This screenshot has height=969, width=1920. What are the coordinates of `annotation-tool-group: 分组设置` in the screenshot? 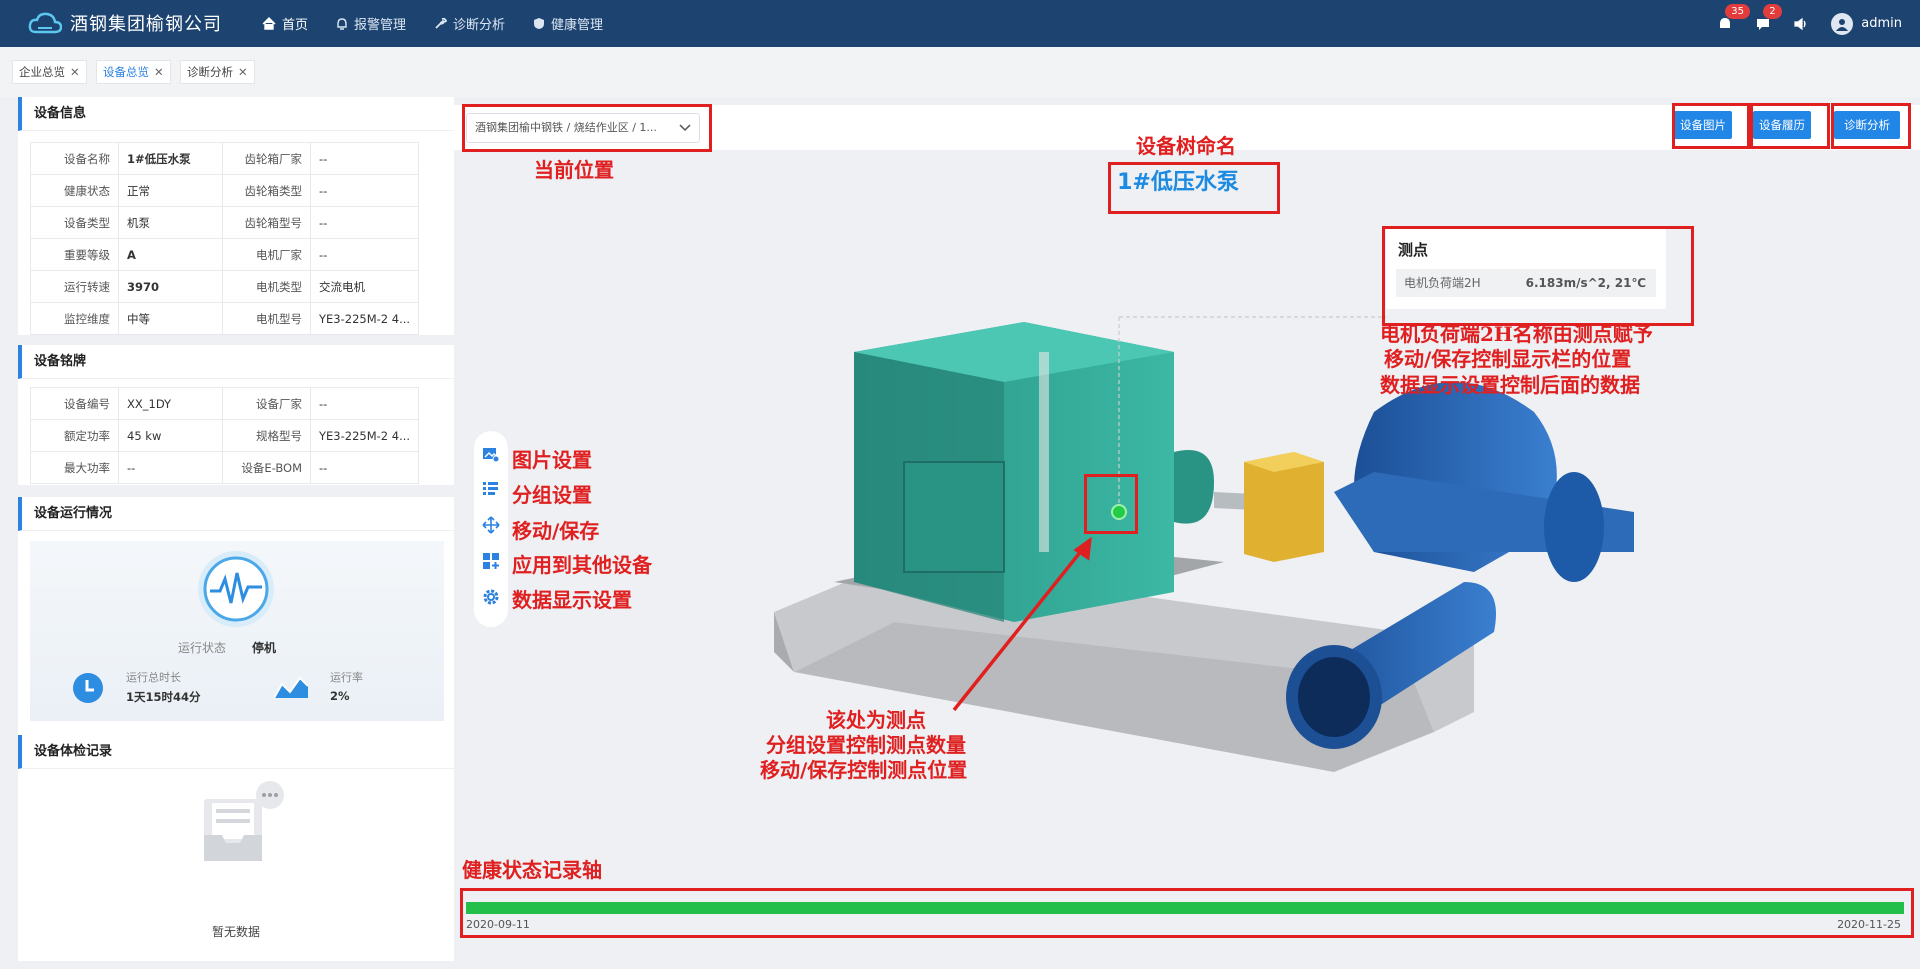 It's located at (552, 495).